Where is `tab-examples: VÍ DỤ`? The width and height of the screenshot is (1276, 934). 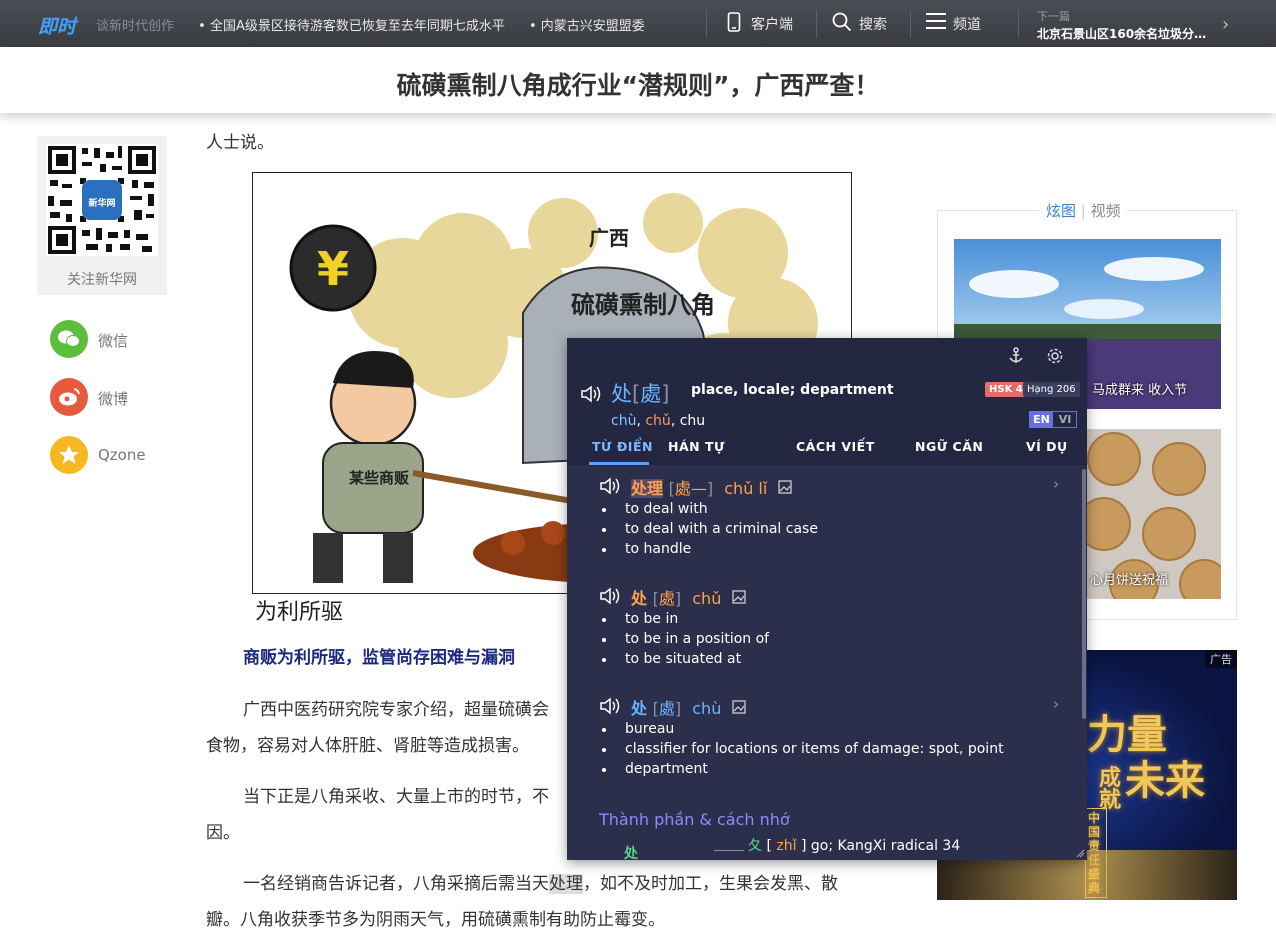
tab-examples: VÍ DỤ is located at coordinates (1047, 446).